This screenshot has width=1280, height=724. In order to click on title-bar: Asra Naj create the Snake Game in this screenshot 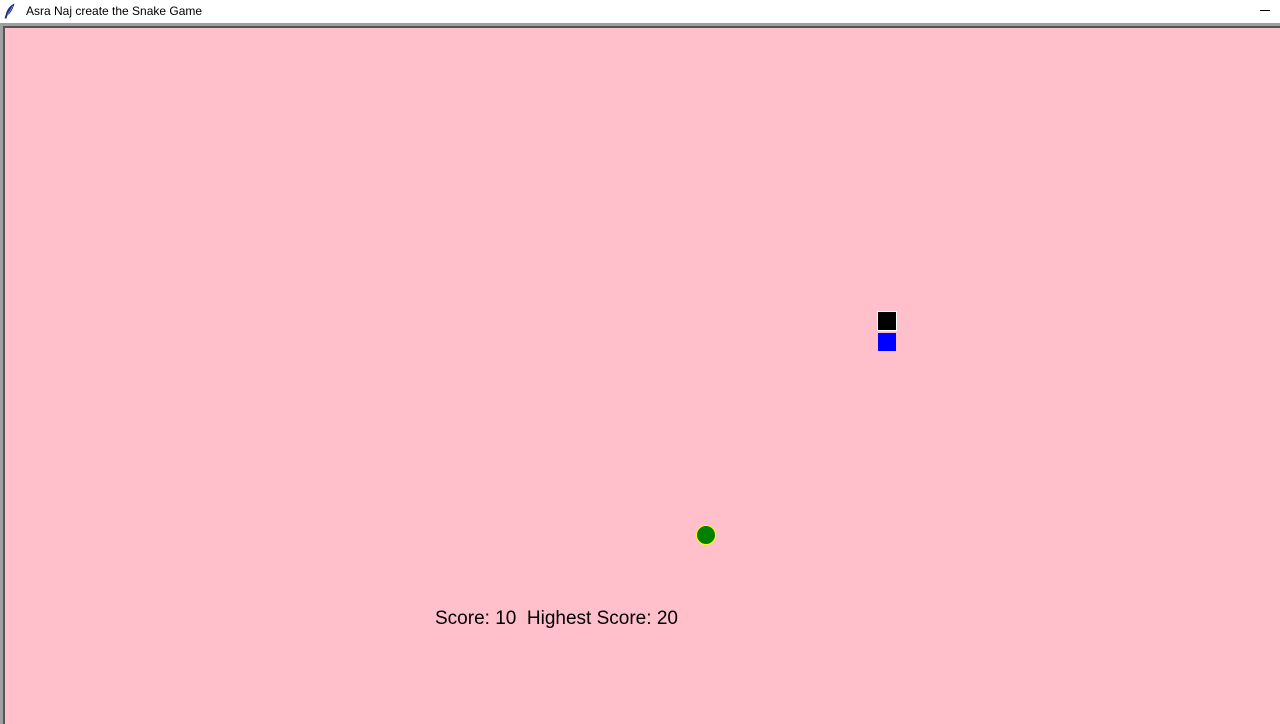, I will do `click(640, 11)`.